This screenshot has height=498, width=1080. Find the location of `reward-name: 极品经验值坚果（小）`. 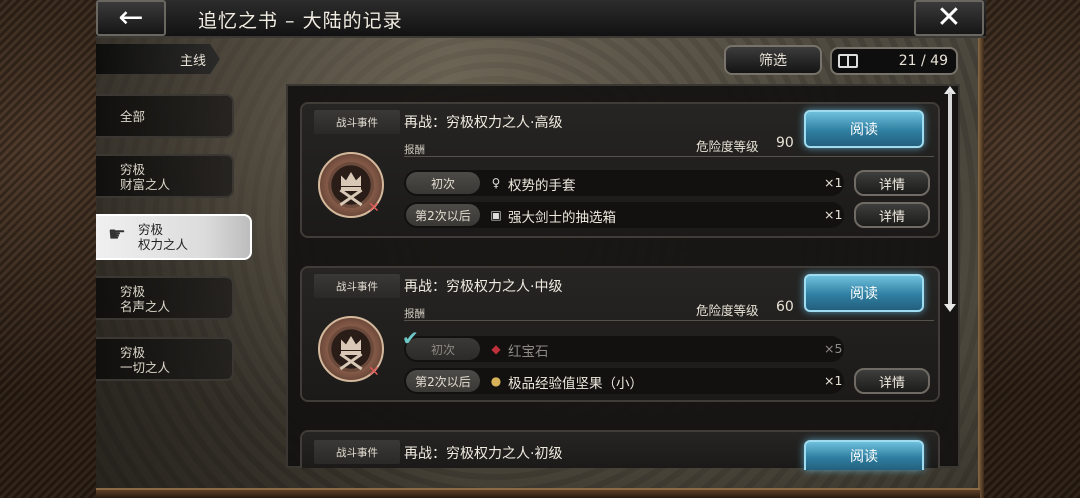

reward-name: 极品经验值坚果（小） is located at coordinates (575, 384).